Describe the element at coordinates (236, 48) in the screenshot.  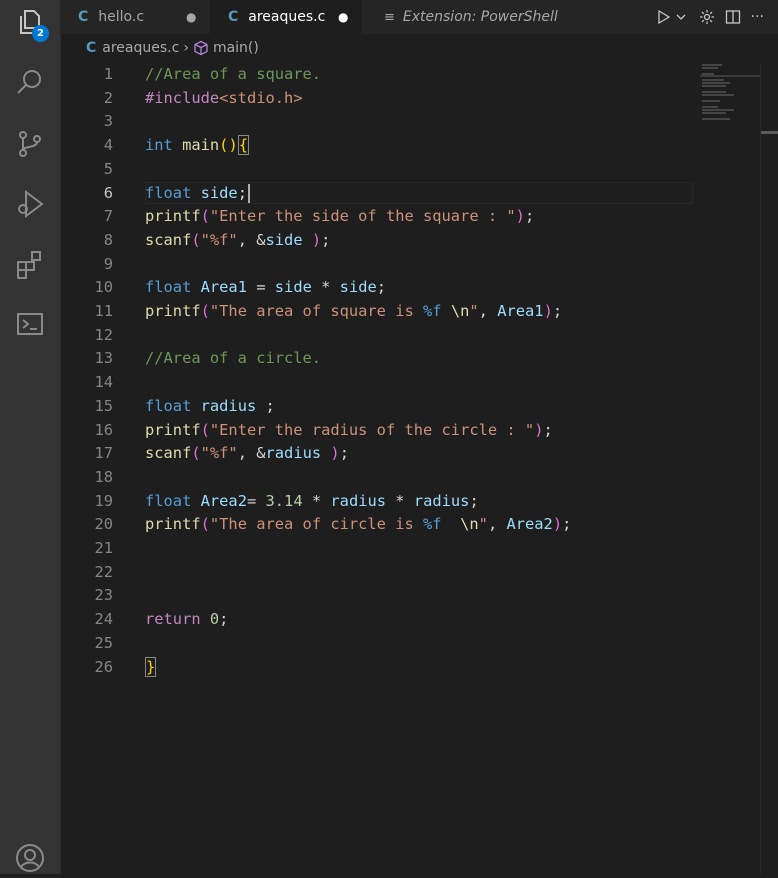
I see `breadcrumb-symbol: main()` at that location.